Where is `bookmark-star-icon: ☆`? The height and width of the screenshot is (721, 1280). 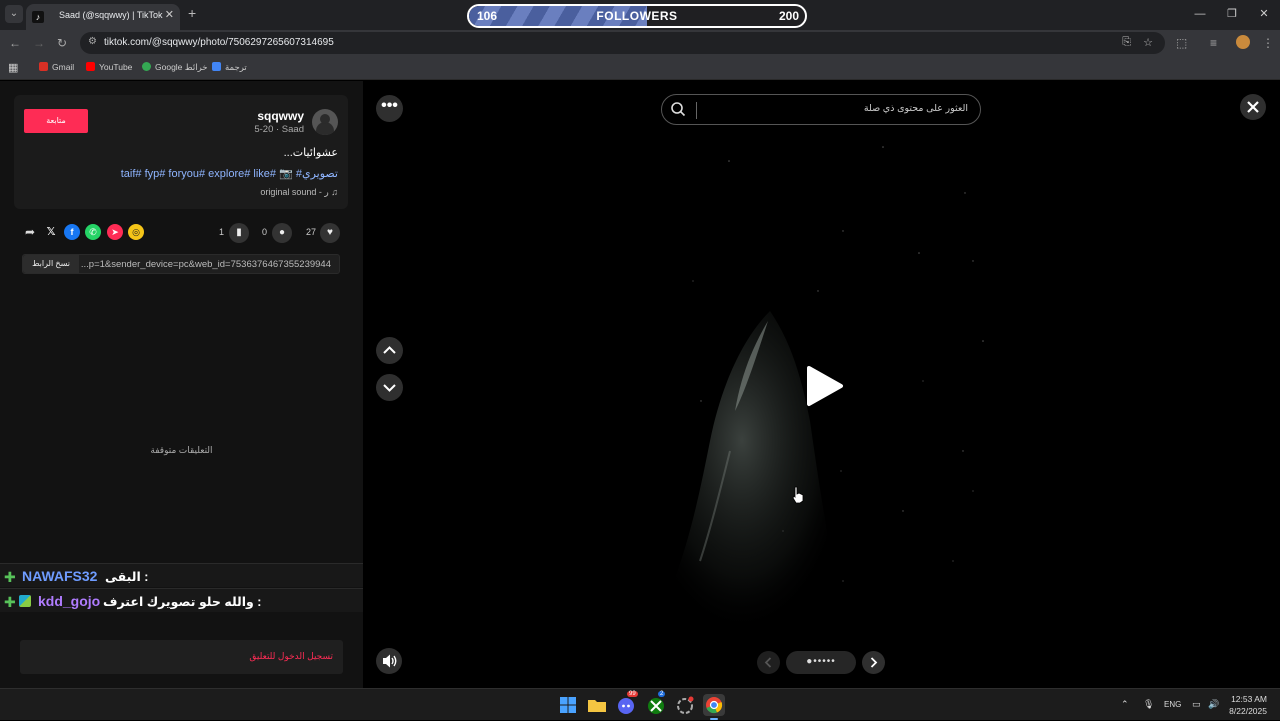
bookmark-star-icon: ☆ is located at coordinates (1148, 42).